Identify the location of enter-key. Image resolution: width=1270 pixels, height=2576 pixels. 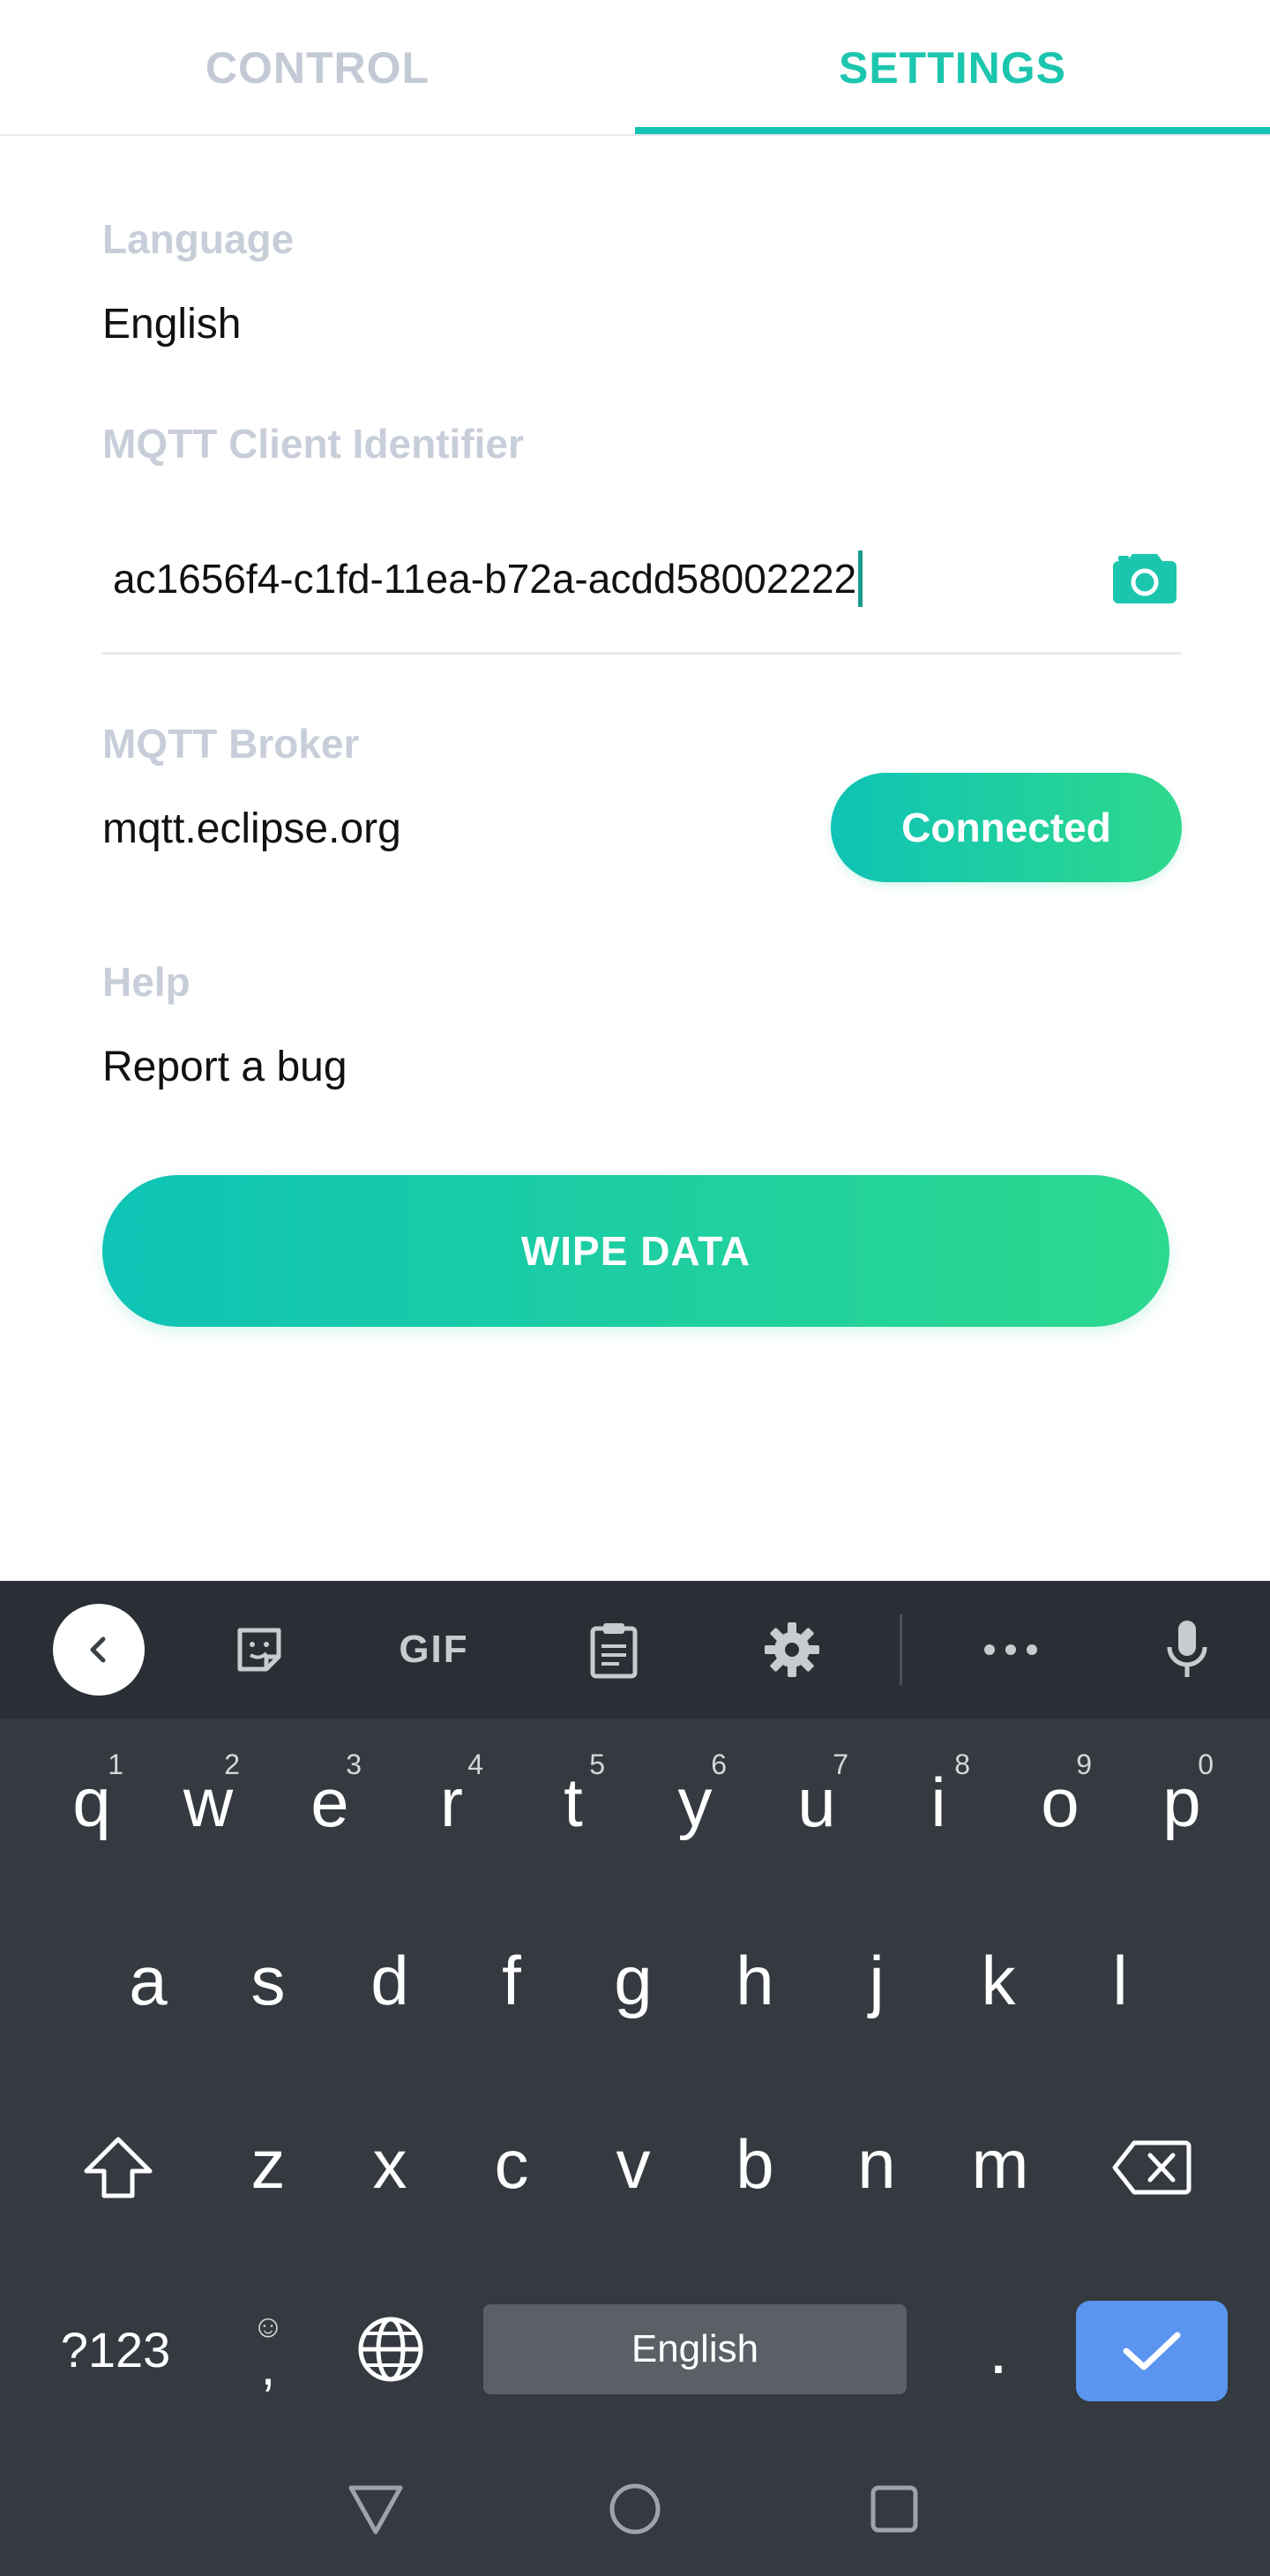
(1152, 2351).